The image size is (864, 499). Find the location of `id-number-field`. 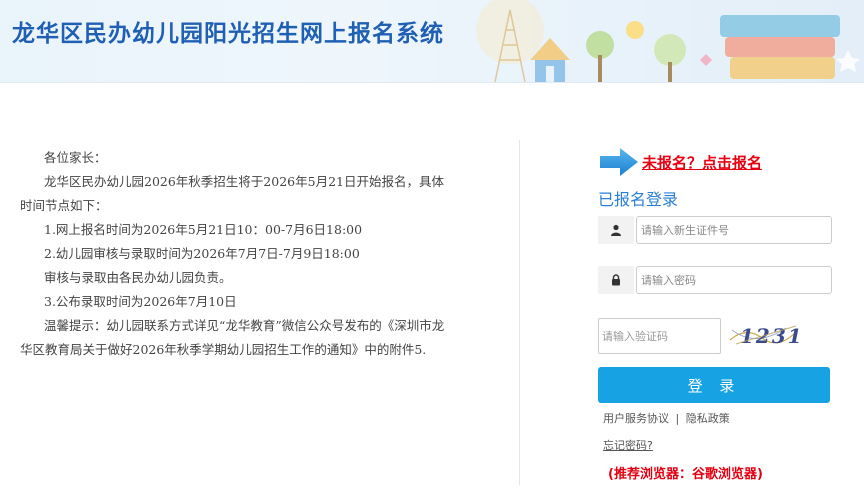

id-number-field is located at coordinates (715, 230).